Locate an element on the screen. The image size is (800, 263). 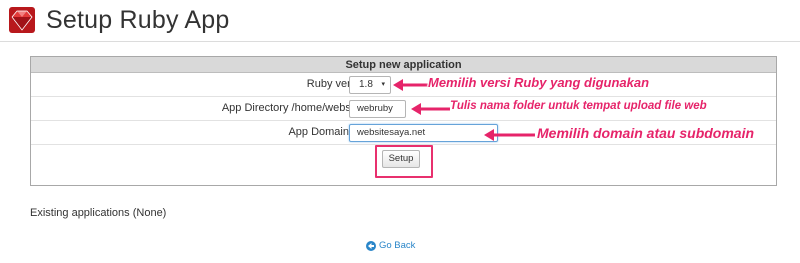
go-back-link: Go Back is located at coordinates (390, 245).